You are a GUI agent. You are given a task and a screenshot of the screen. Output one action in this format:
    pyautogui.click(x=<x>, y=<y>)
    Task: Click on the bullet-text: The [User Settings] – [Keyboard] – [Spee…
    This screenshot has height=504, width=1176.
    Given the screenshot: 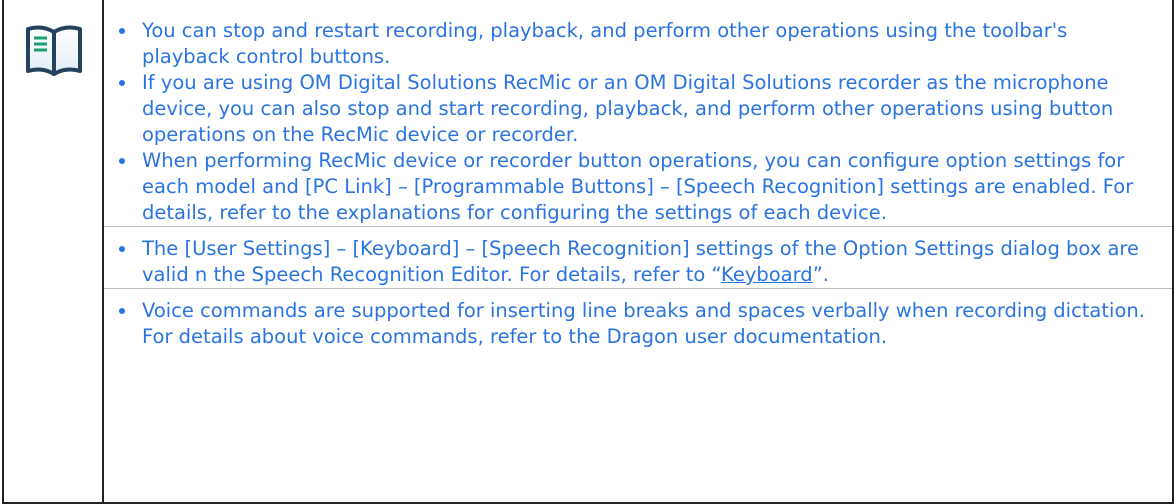 What is the action you would take?
    pyautogui.click(x=641, y=261)
    